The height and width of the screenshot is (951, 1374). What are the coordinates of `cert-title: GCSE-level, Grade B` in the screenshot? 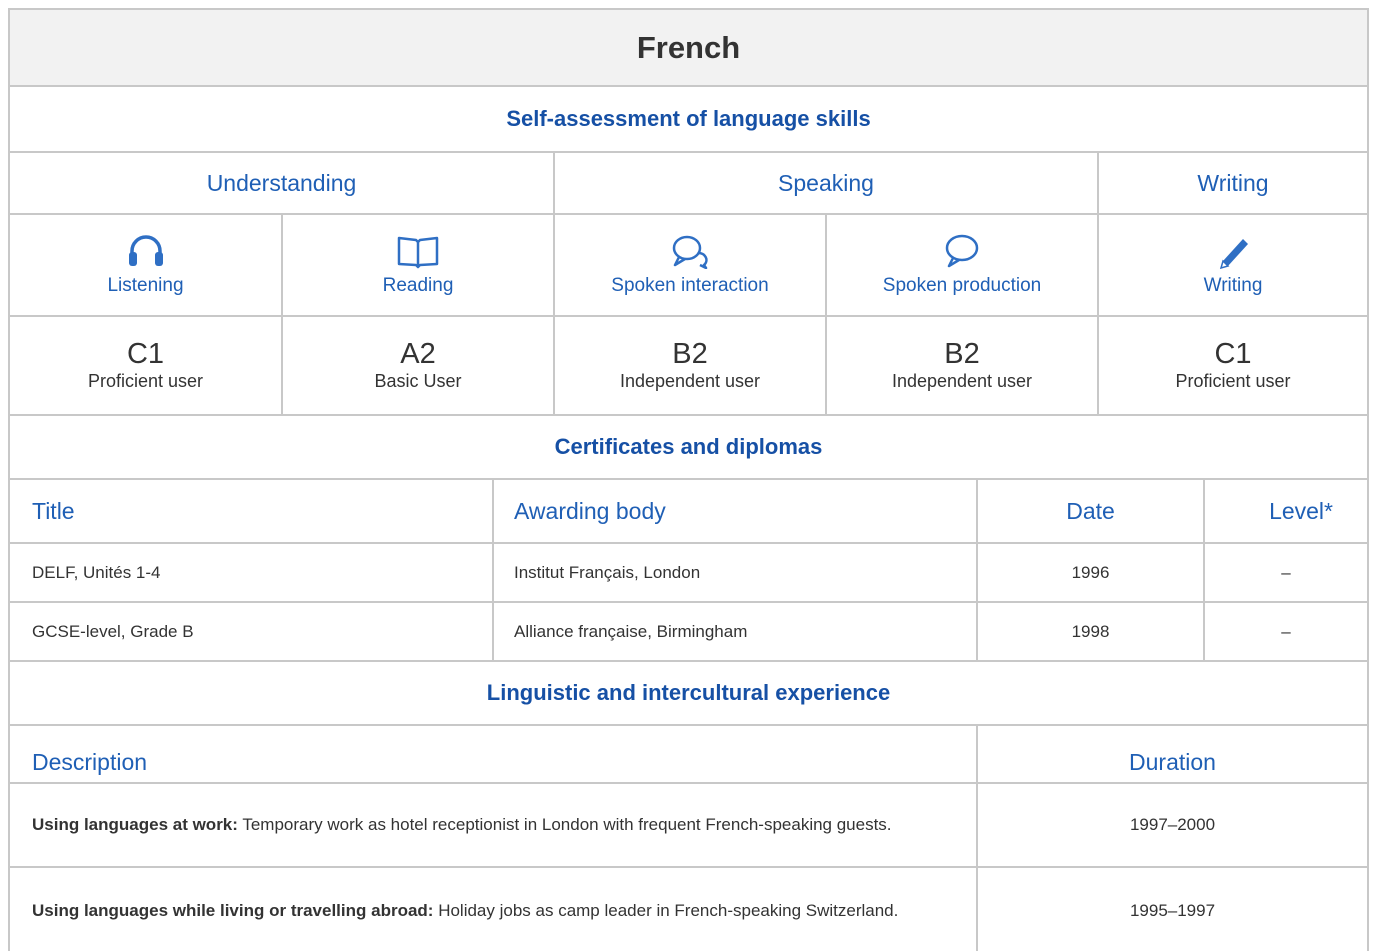 It's located at (113, 631).